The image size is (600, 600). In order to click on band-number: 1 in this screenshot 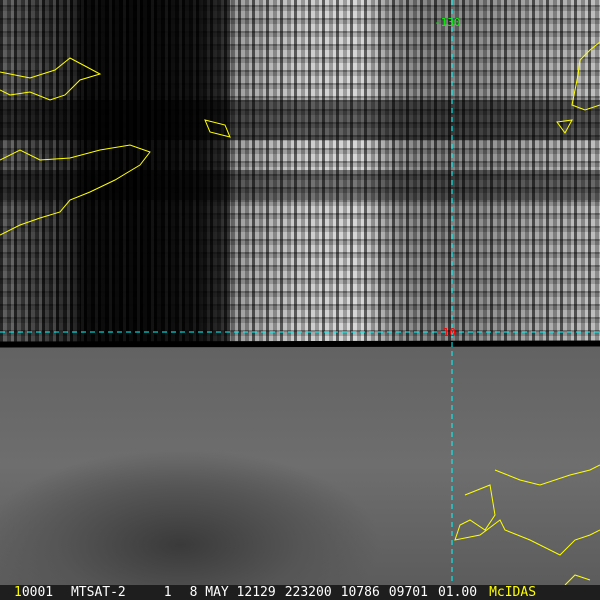, I will do `click(167, 592)`.